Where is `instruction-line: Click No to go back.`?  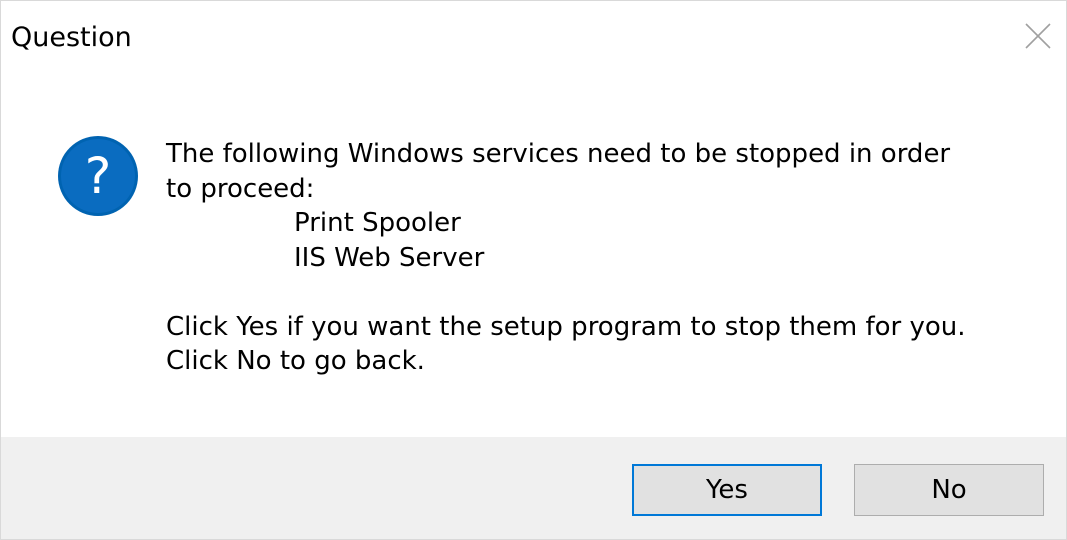 instruction-line: Click No to go back. is located at coordinates (295, 361).